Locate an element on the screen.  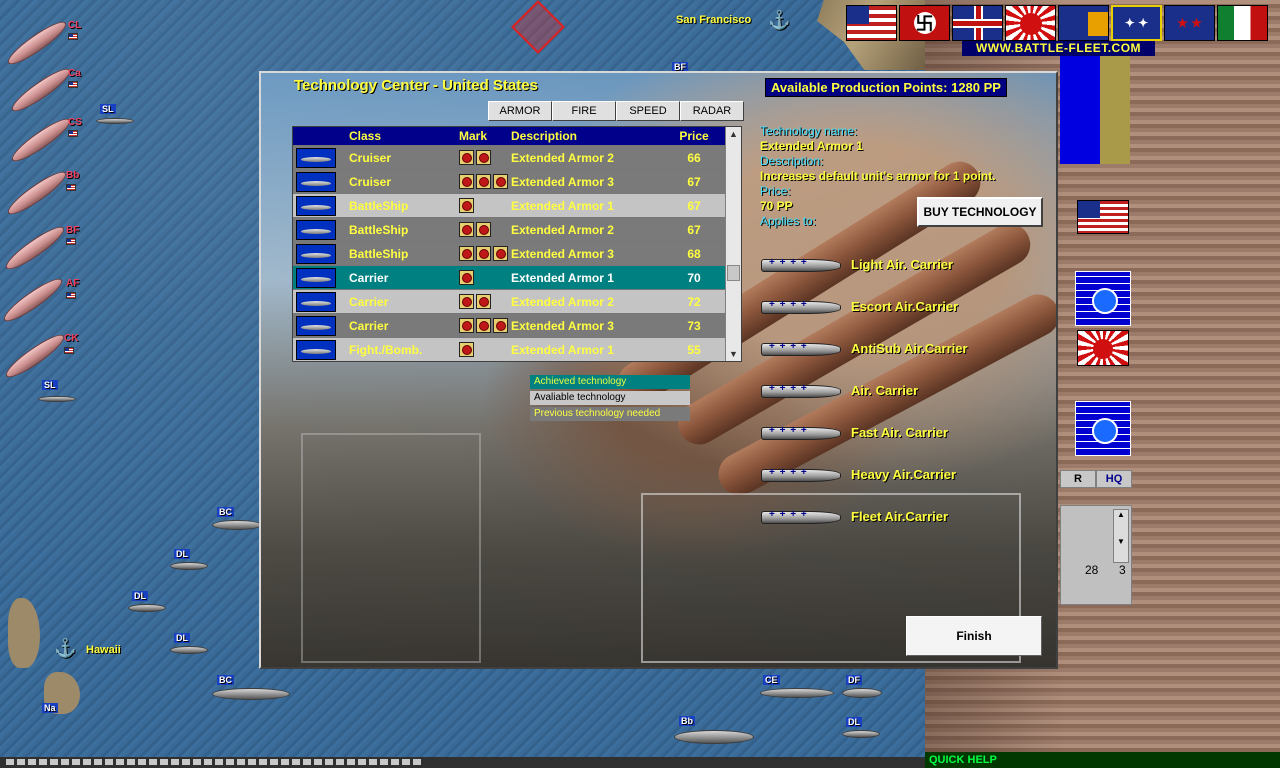
us-flag-icon is located at coordinates (69, 350).